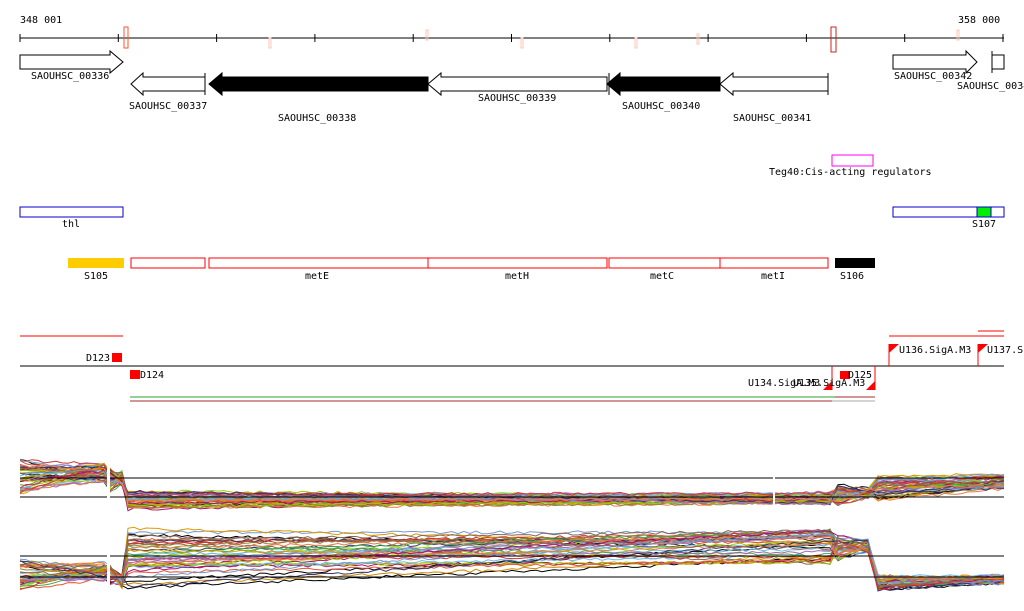  Describe the element at coordinates (984, 212) in the screenshot. I see `s107-segment` at that location.